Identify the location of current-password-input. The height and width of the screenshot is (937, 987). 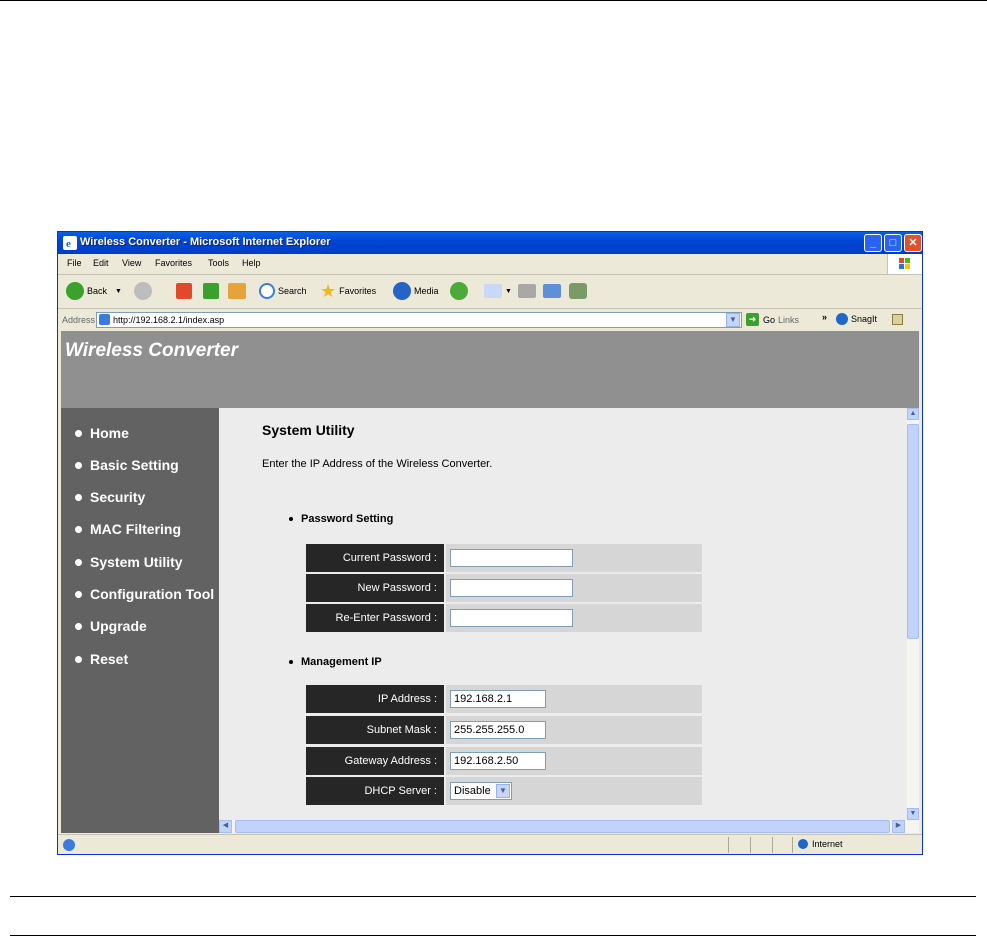
(511, 558).